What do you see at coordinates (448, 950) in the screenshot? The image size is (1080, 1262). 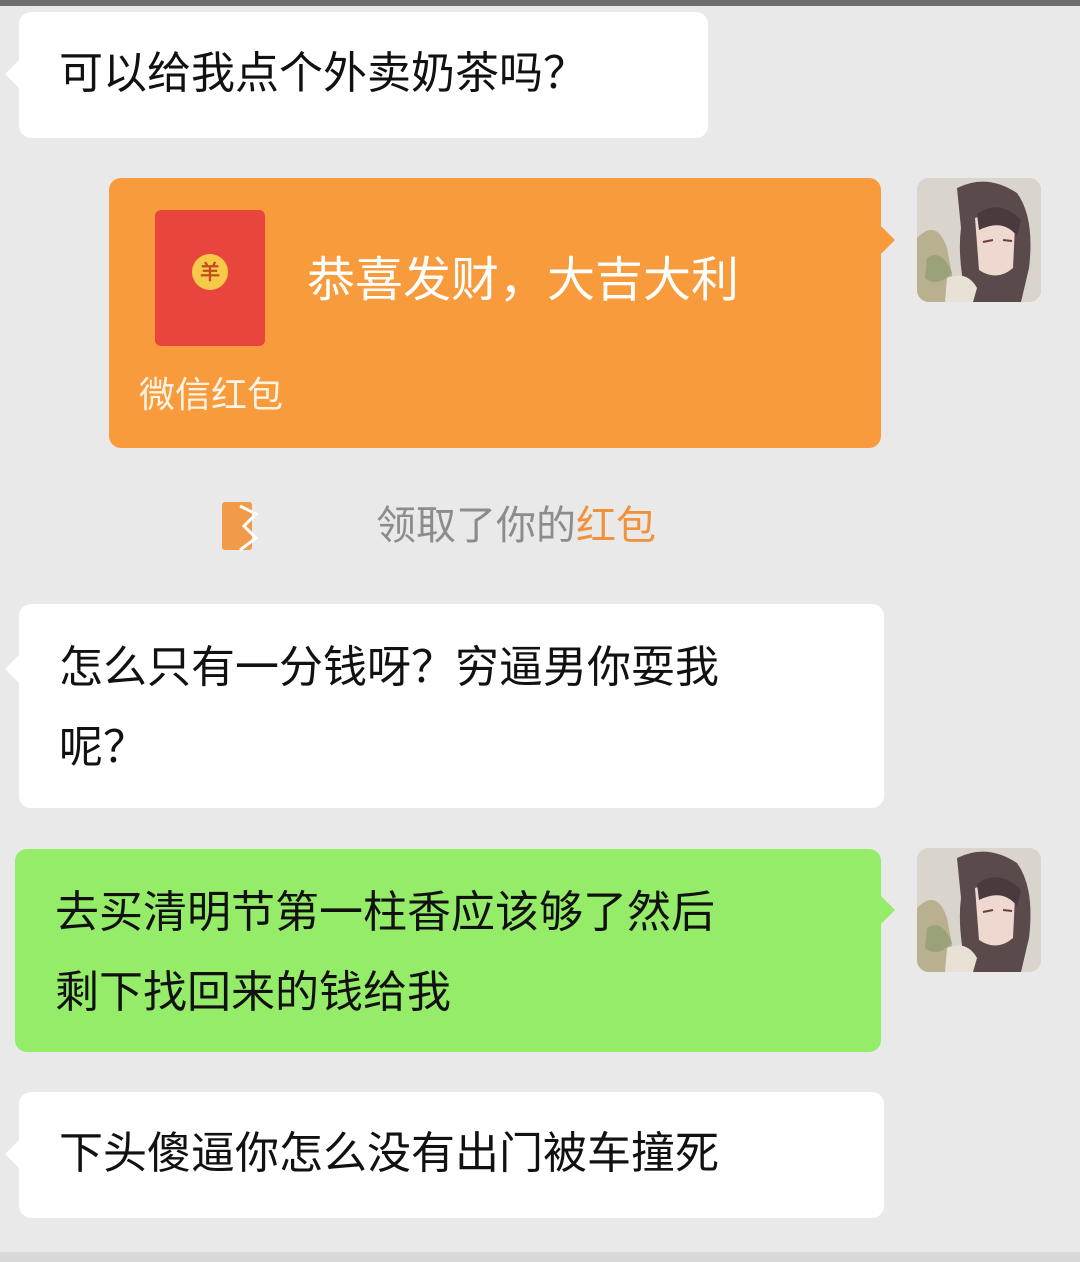 I see `outgoing-message: 去买清明节第一柱香应该够了然后 剩下找回来的钱给我` at bounding box center [448, 950].